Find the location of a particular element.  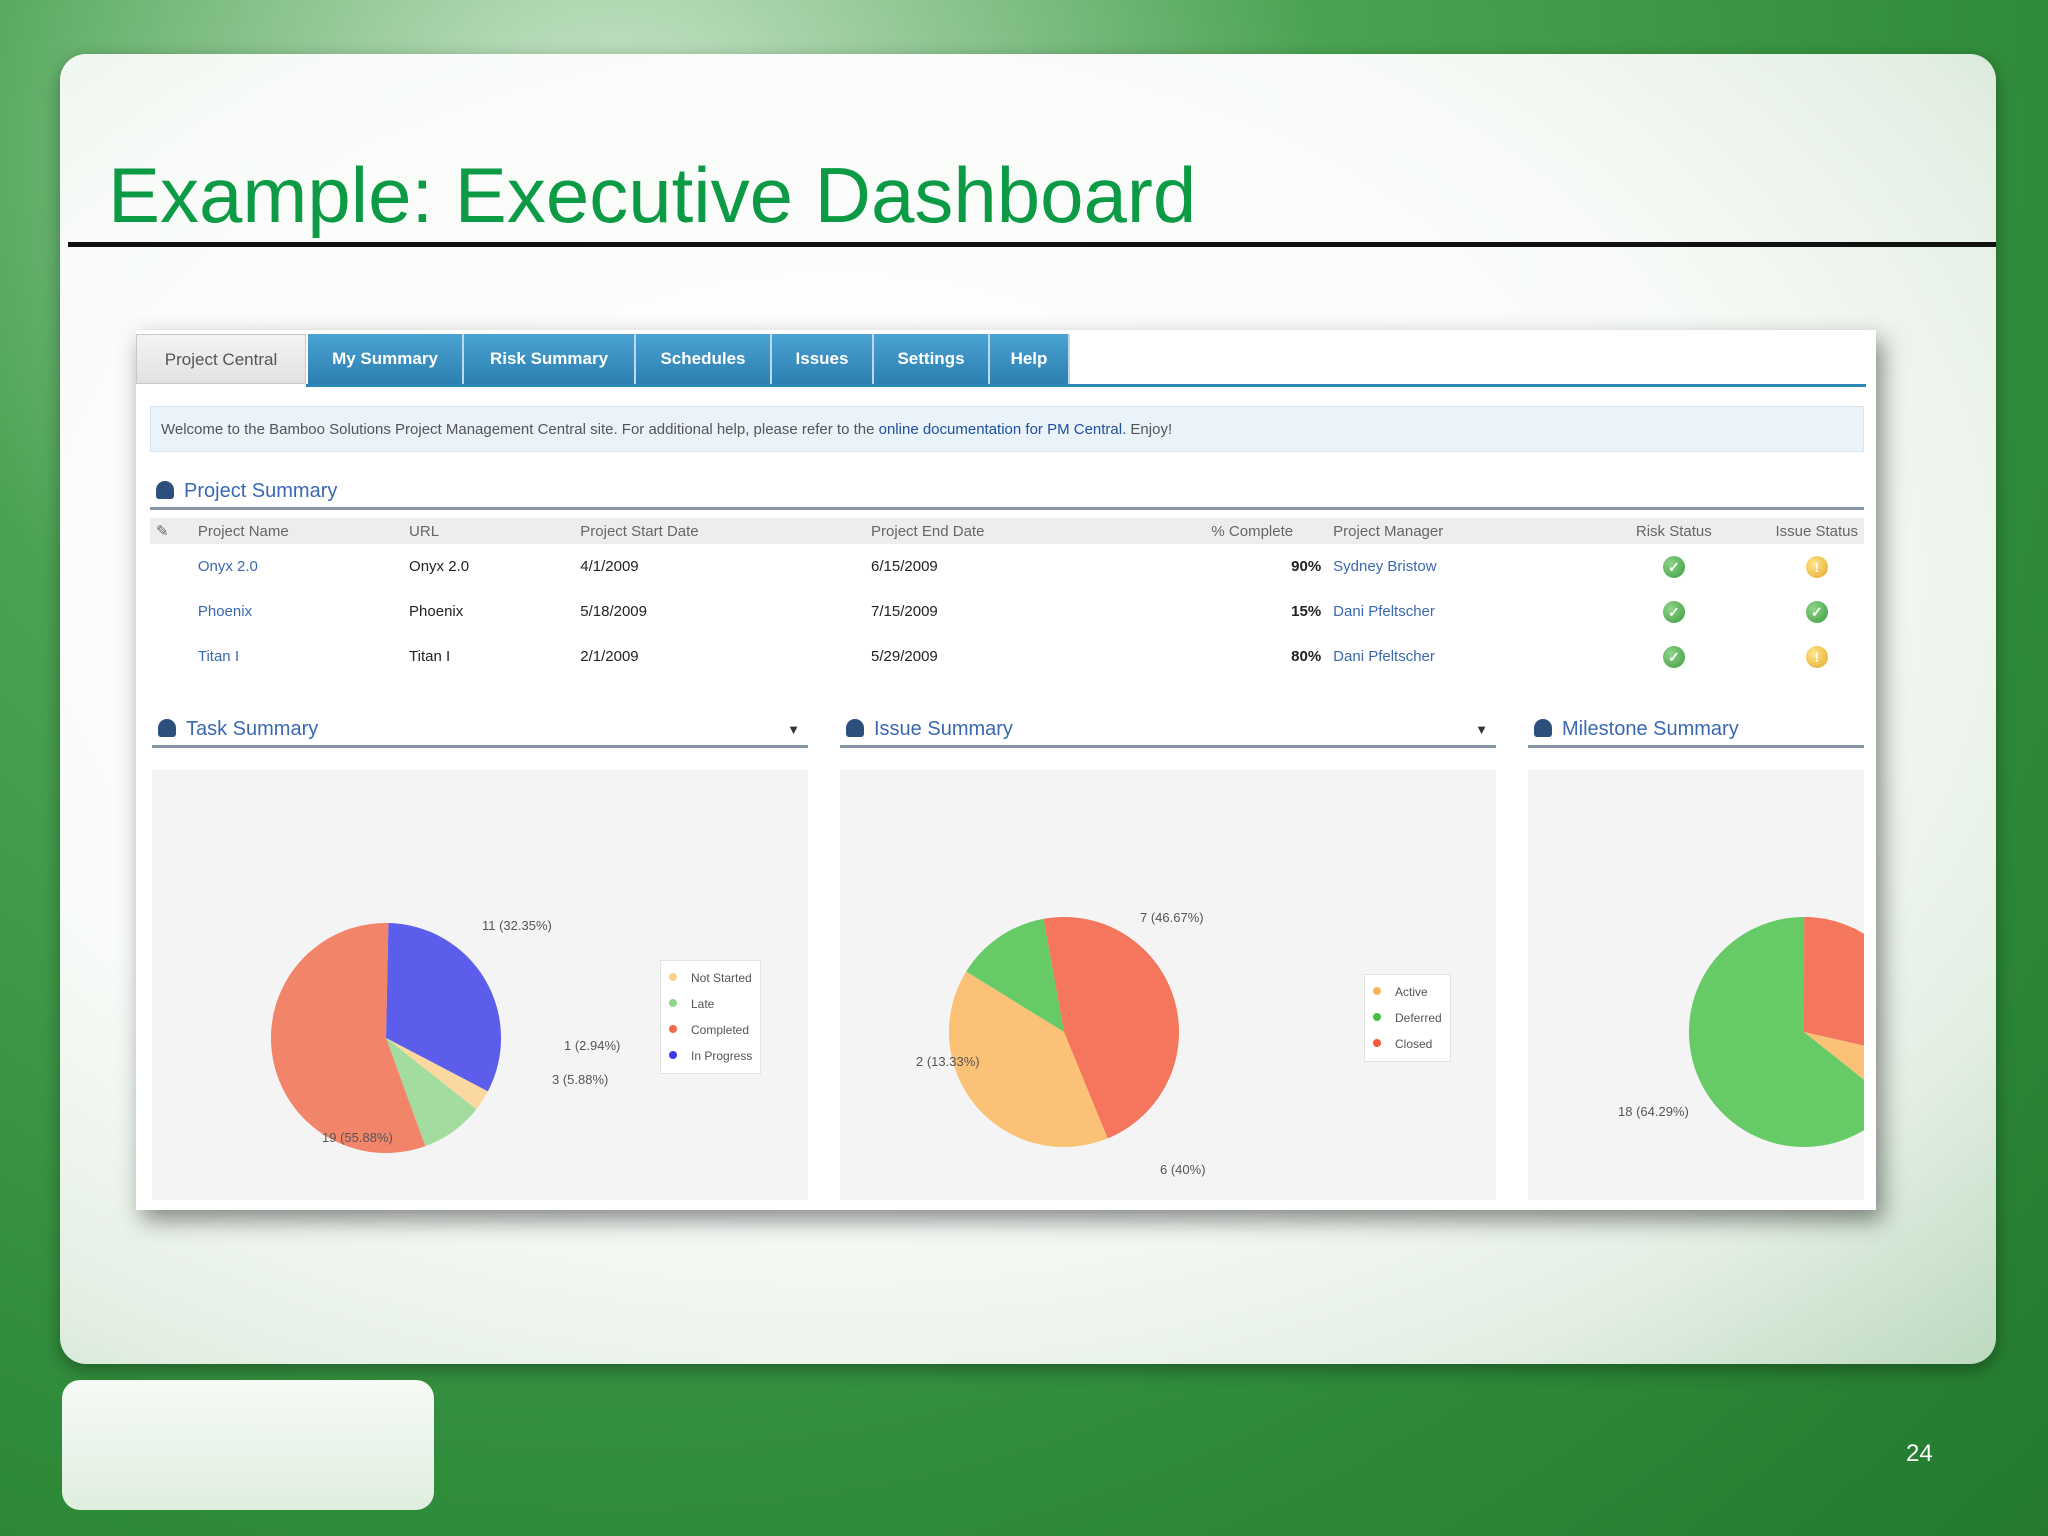

slice-label-closed: 7 (46.67%) is located at coordinates (1172, 917).